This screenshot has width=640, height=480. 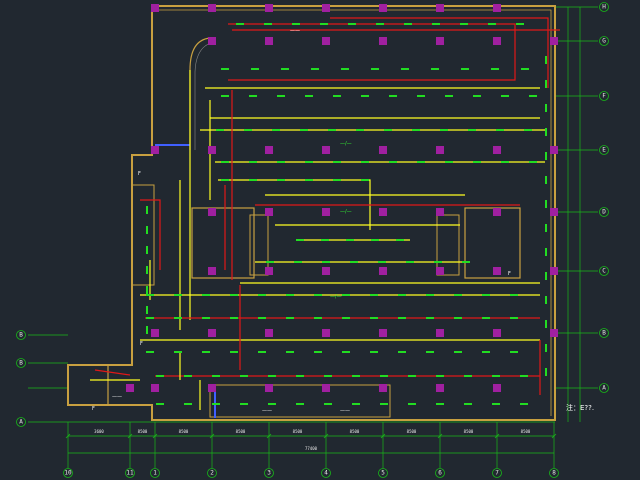 What do you see at coordinates (141, 344) in the screenshot?
I see `zone-label-f2: F` at bounding box center [141, 344].